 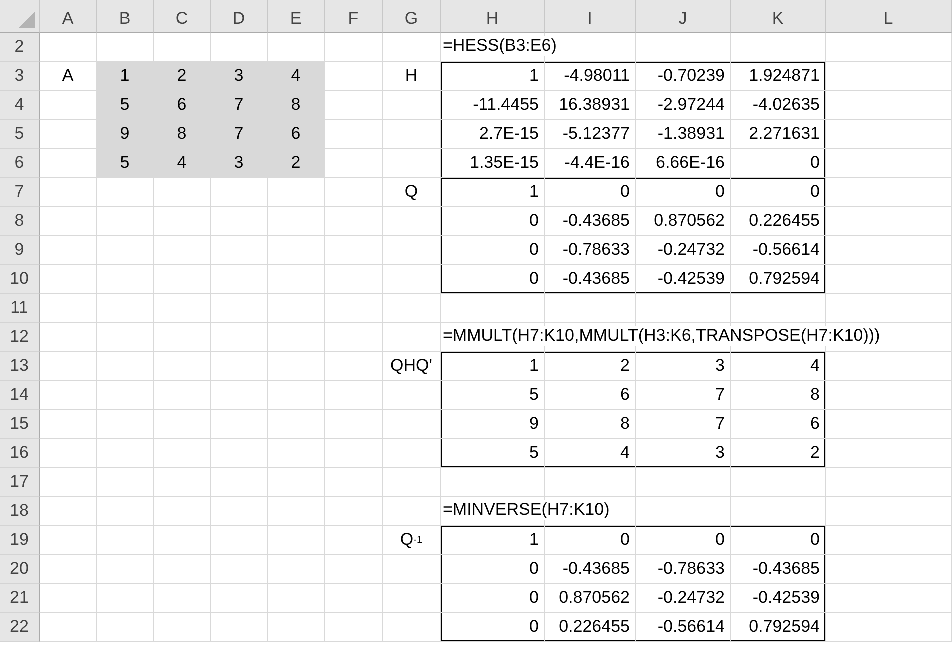 I want to click on row-header: 19, so click(x=20, y=540).